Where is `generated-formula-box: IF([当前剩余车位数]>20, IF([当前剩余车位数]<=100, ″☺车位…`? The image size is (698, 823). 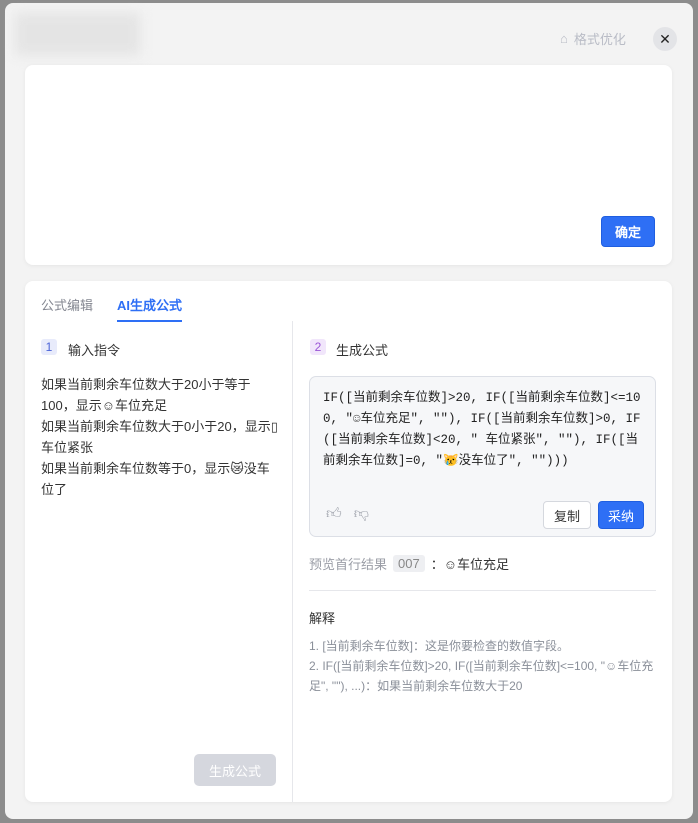
generated-formula-box: IF([当前剩余车位数]>20, IF([当前剩余车位数]<=100, ″☺车位… is located at coordinates (482, 456).